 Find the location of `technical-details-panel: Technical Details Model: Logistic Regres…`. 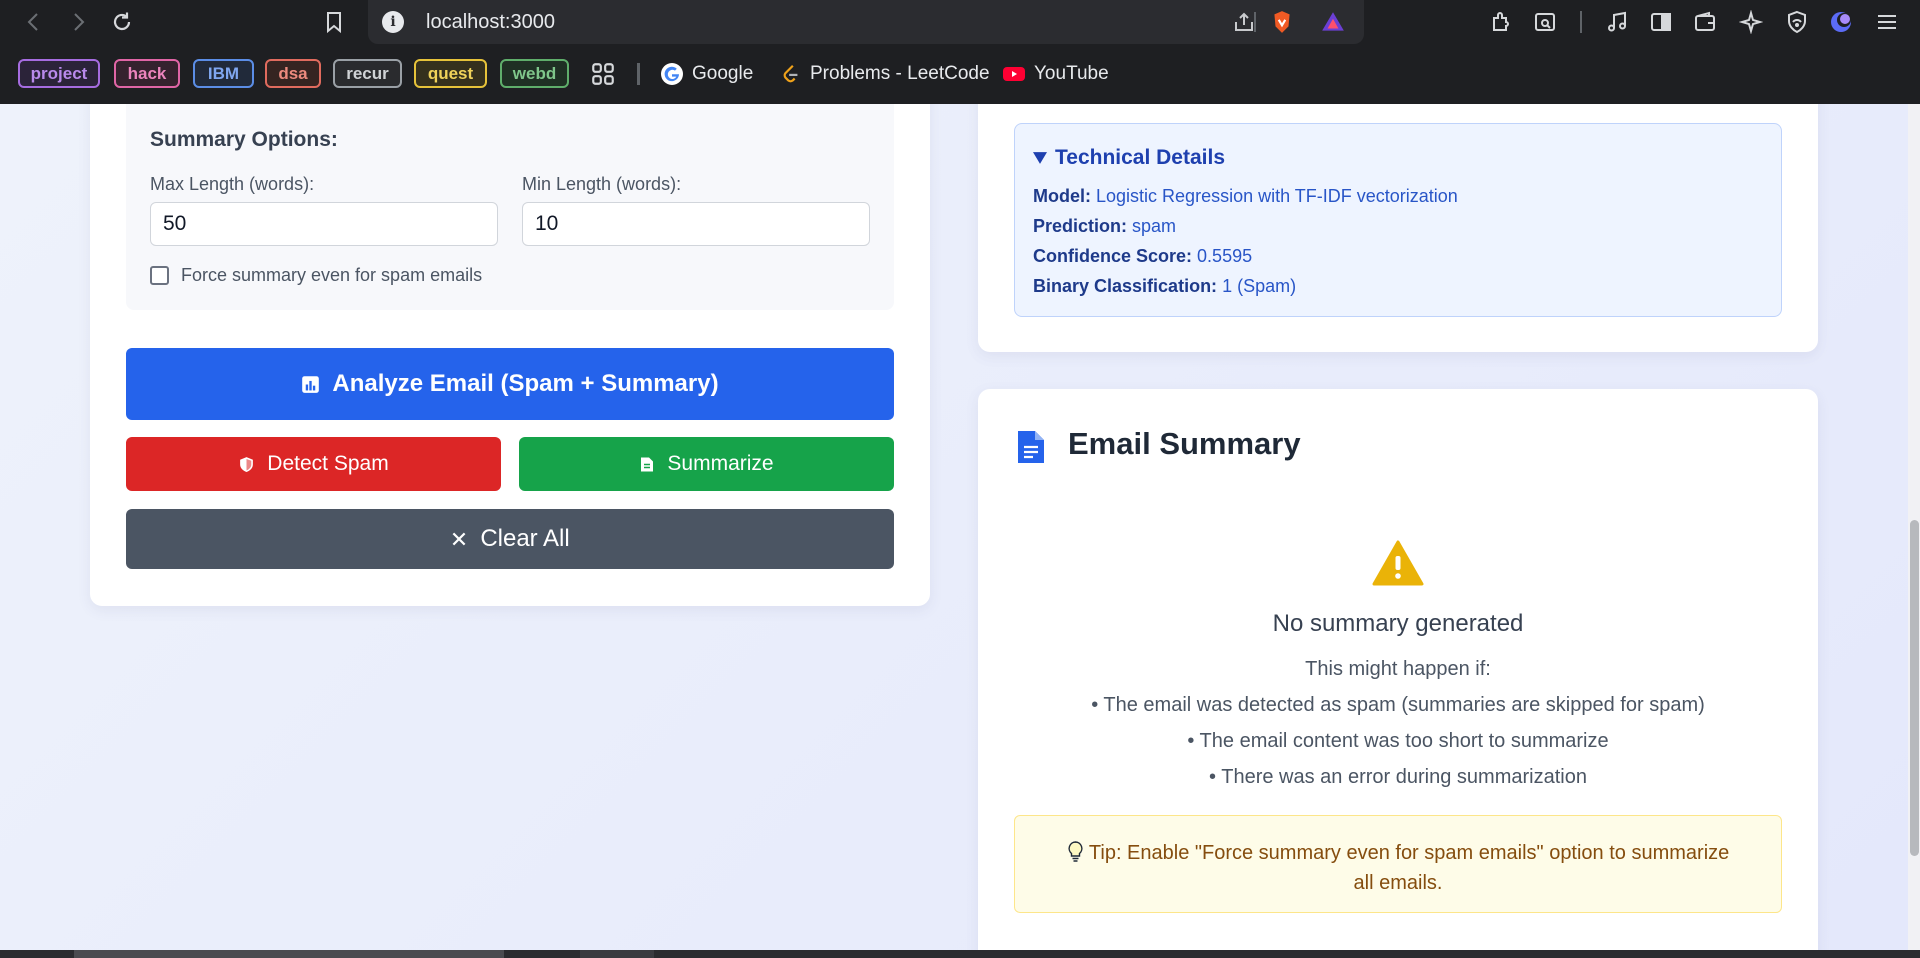

technical-details-panel: Technical Details Model: Logistic Regres… is located at coordinates (1398, 220).